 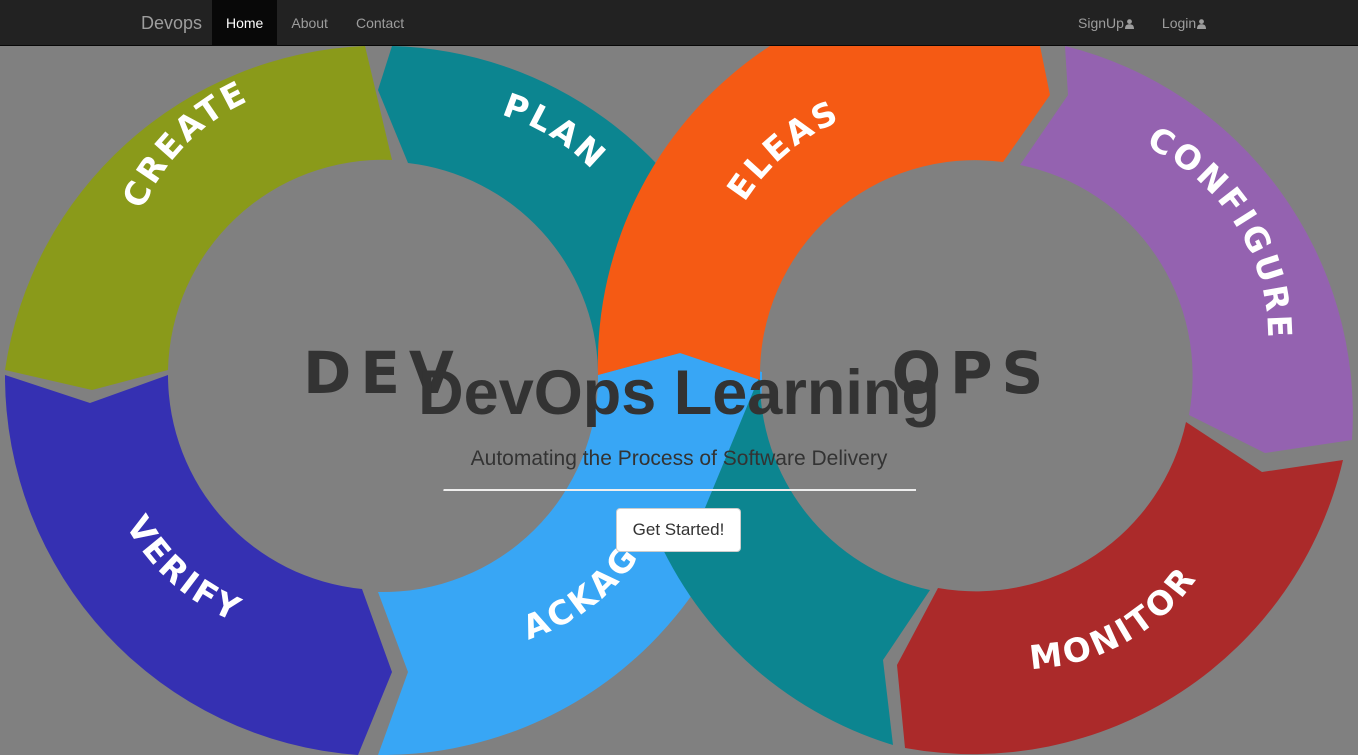 I want to click on nav-signup: SignUp, so click(x=1106, y=23).